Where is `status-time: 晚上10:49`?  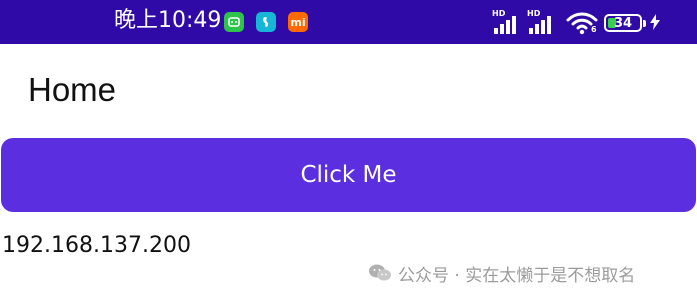
status-time: 晚上10:49 is located at coordinates (168, 20).